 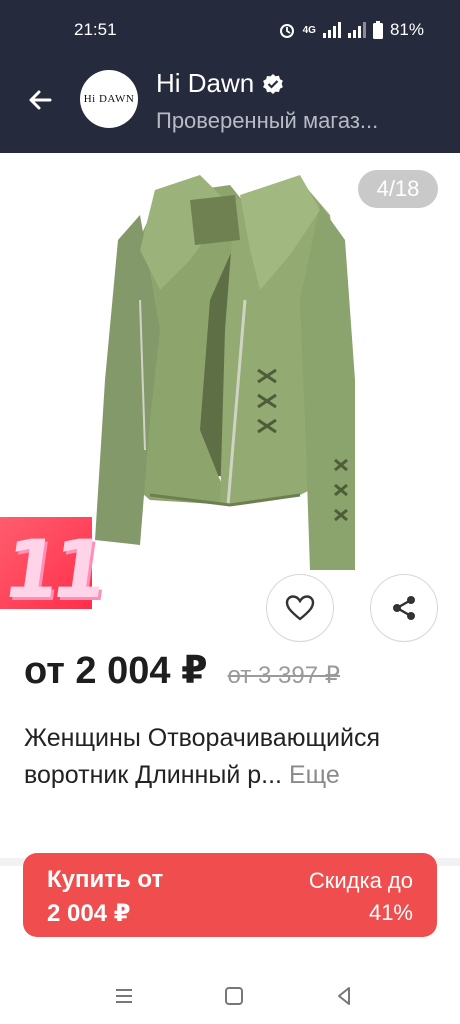 I want to click on status-icons: 4G 81%, so click(x=351, y=30).